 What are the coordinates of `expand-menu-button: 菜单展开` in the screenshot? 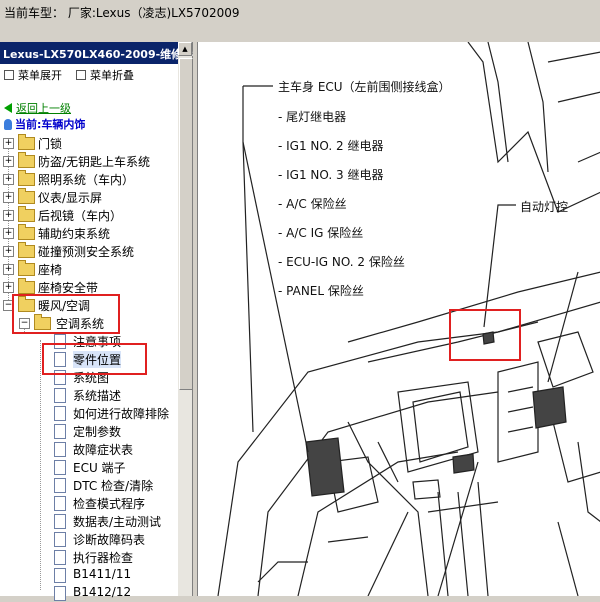 It's located at (33, 75).